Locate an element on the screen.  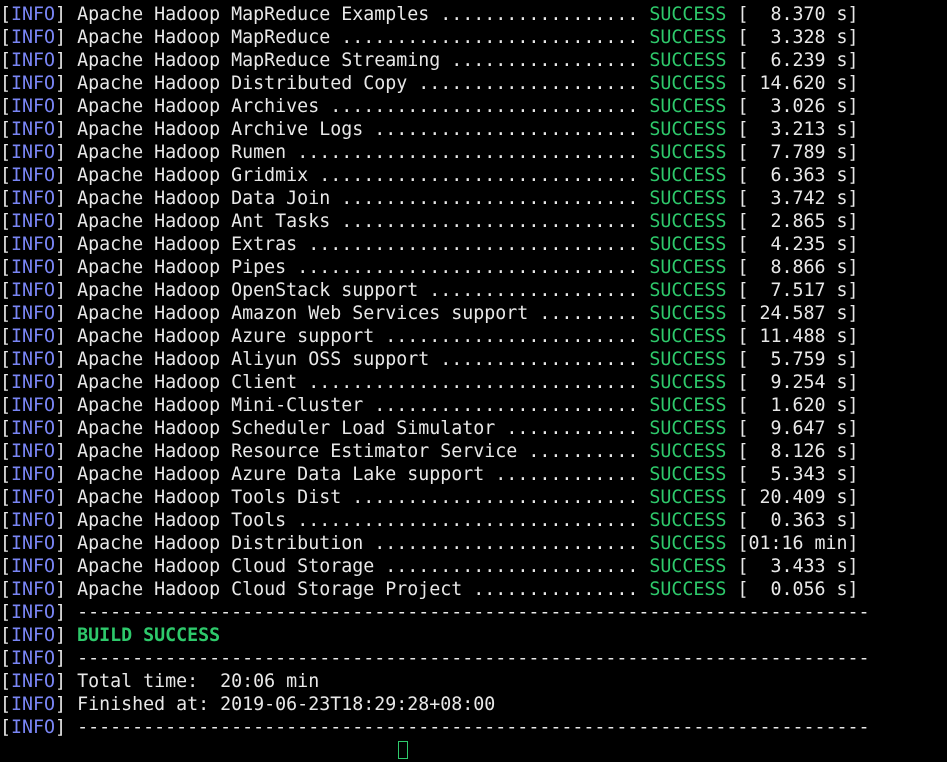
module-name: Apache Hadoop Scheduler Load Simulator is located at coordinates (286, 428).